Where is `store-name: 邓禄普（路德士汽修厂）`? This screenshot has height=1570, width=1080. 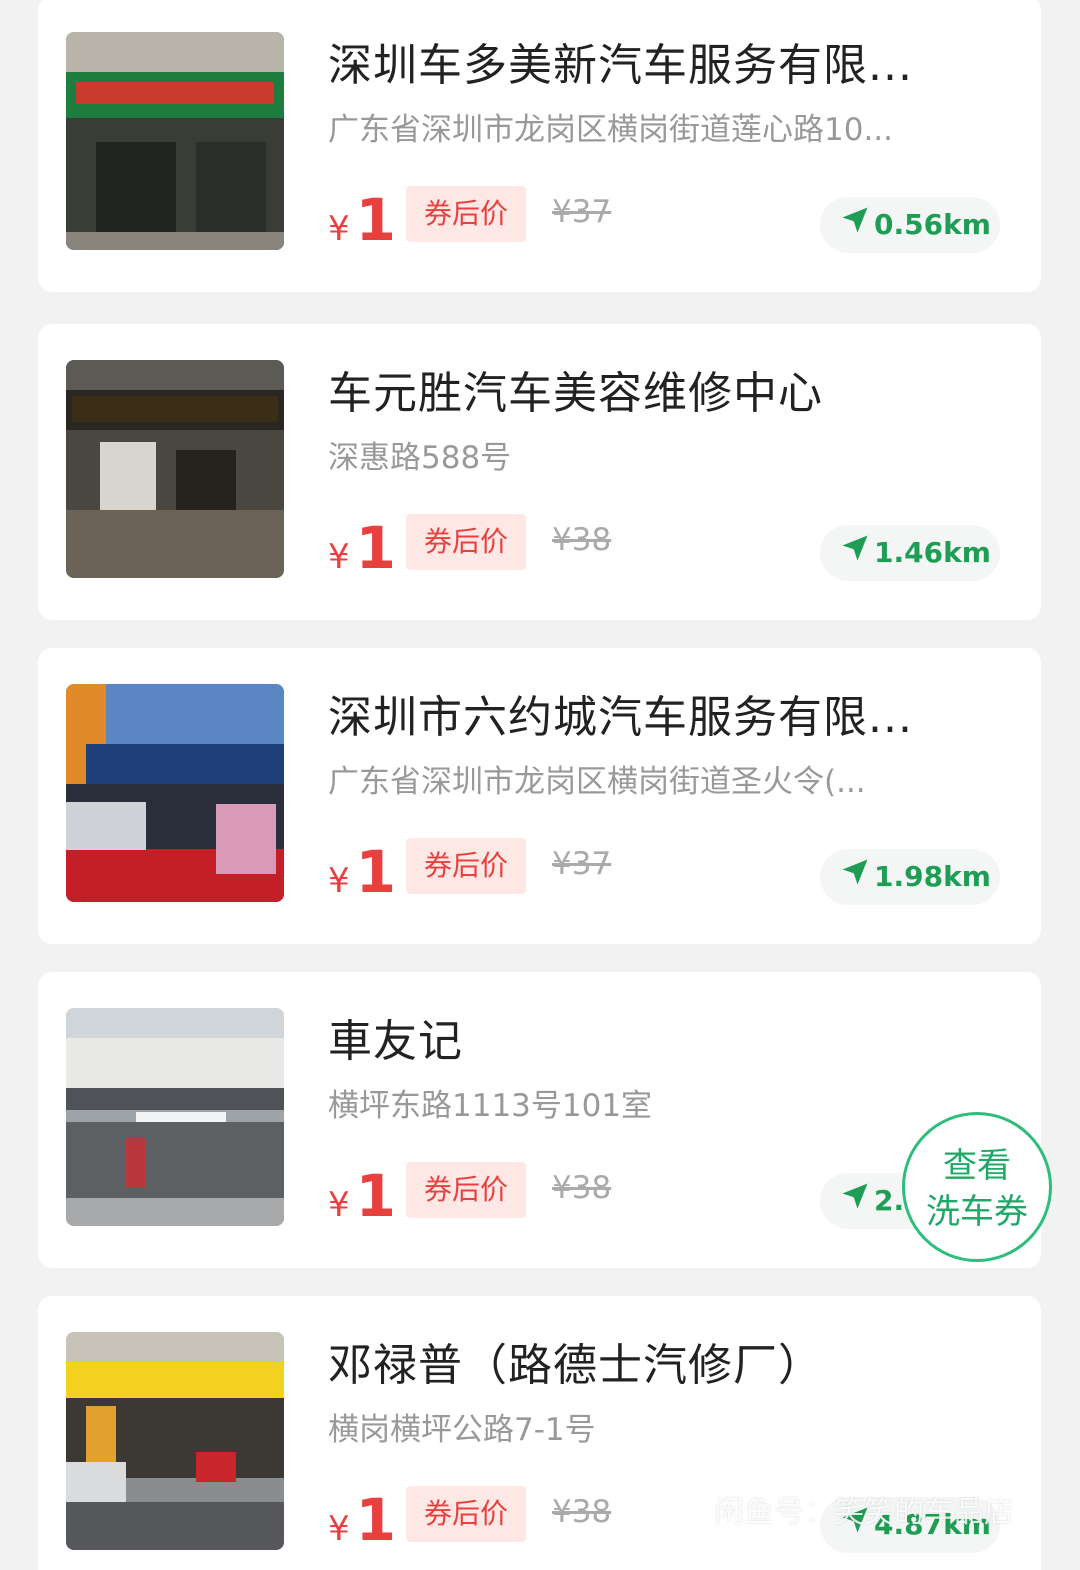 store-name: 邓禄普（路德士汽修厂） is located at coordinates (575, 1365).